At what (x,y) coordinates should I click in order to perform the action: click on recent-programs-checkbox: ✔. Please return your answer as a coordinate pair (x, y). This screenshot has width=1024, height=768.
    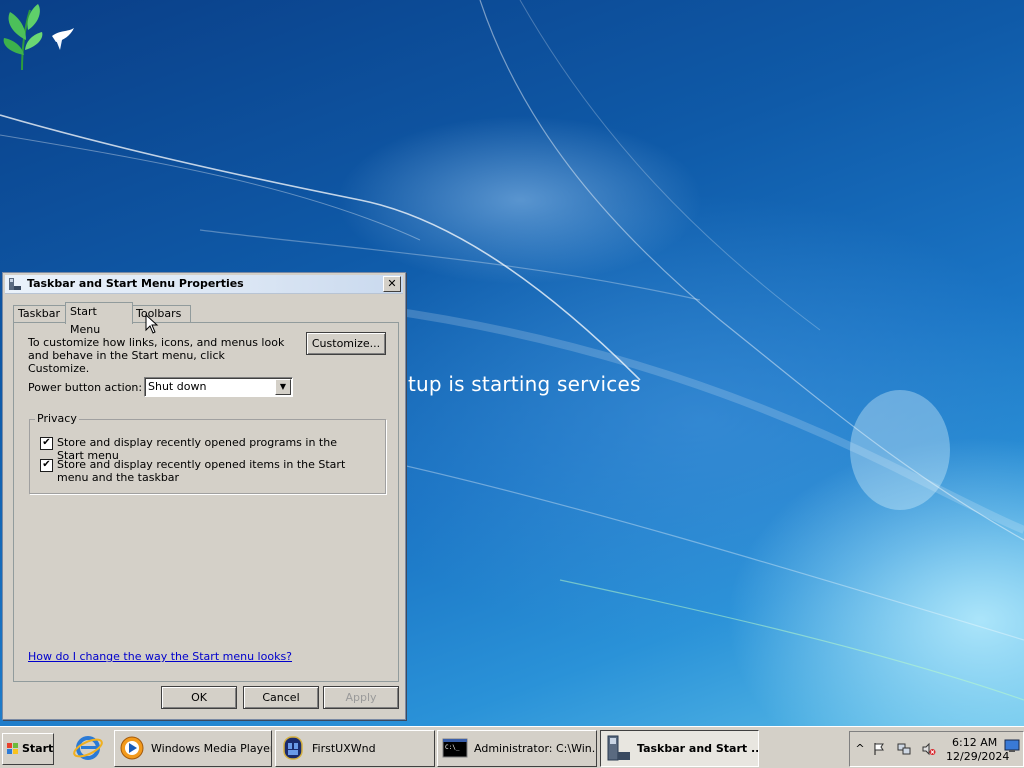
    Looking at the image, I should click on (46, 443).